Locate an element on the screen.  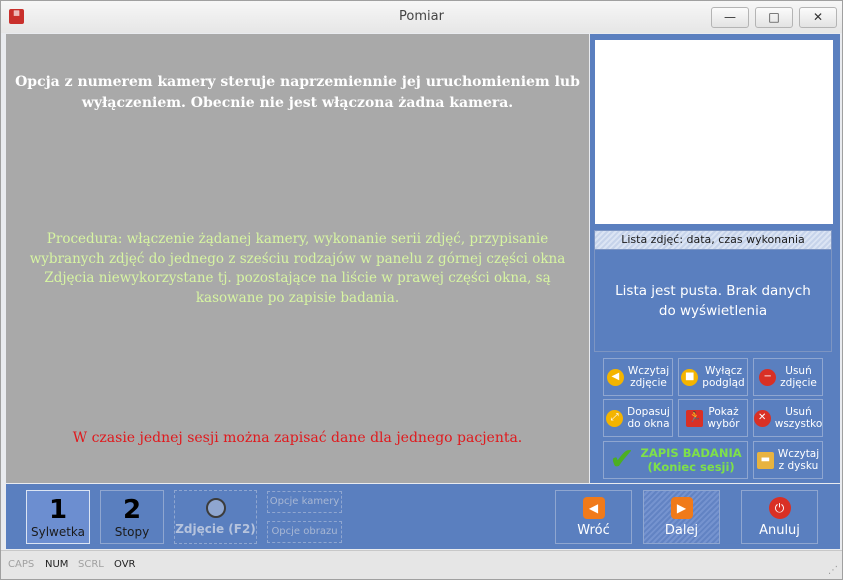
status-bar: CAPS NUM SCRL OVR ⋰ is located at coordinates (421, 564).